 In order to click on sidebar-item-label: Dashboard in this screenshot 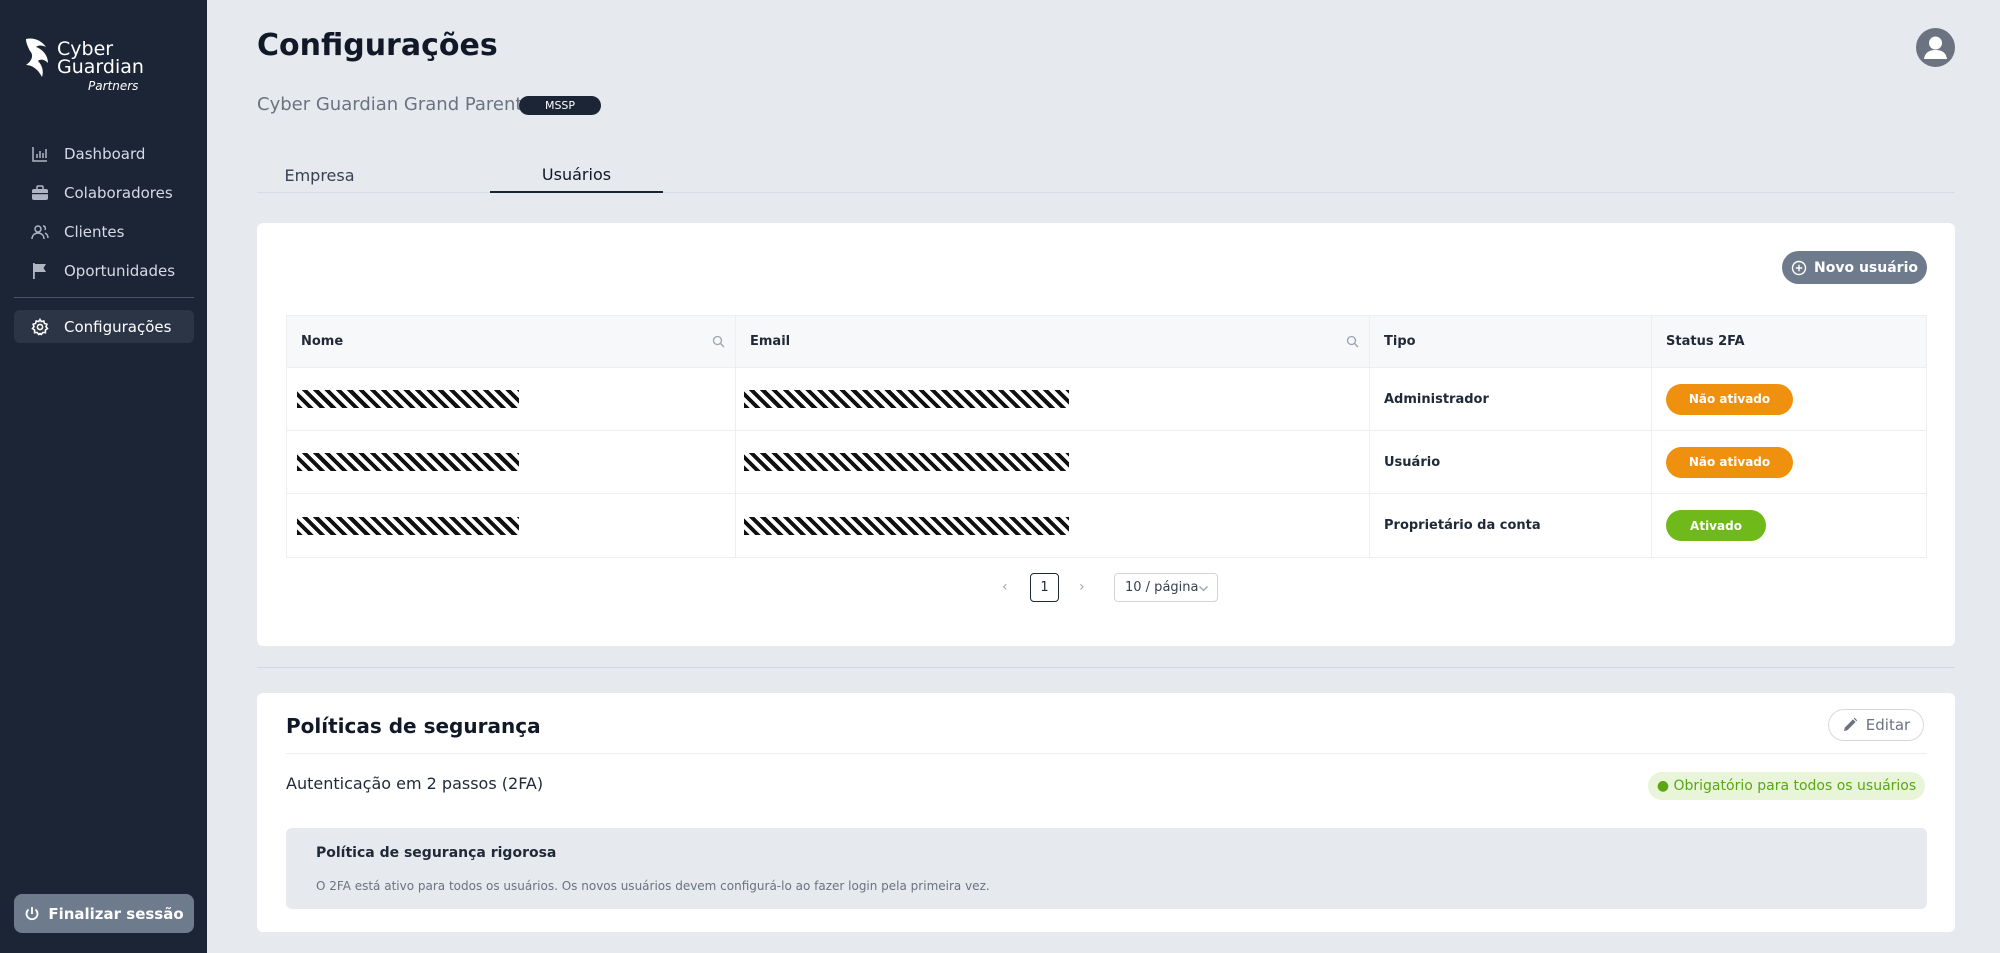, I will do `click(105, 153)`.